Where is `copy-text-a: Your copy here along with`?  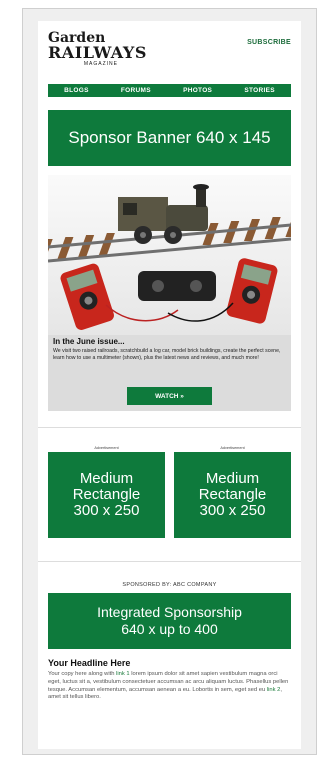 copy-text-a: Your copy here along with is located at coordinates (82, 674).